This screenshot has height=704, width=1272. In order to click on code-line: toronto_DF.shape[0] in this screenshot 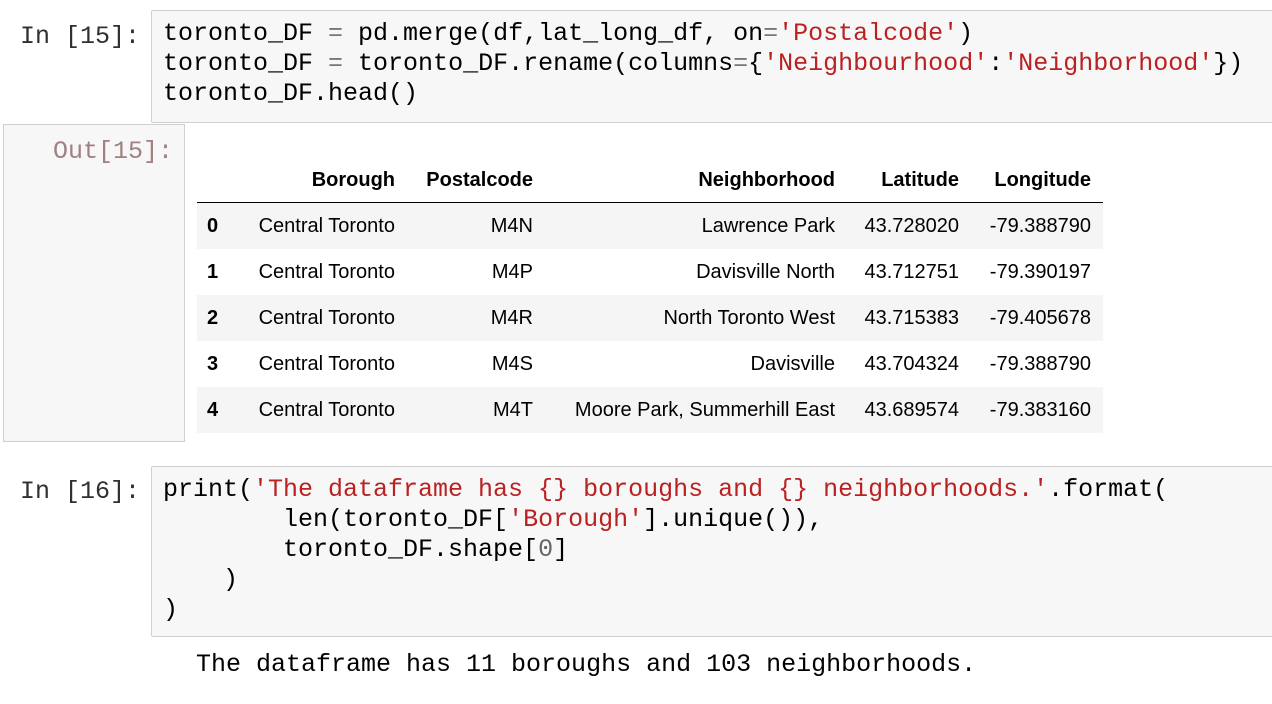, I will do `click(366, 549)`.